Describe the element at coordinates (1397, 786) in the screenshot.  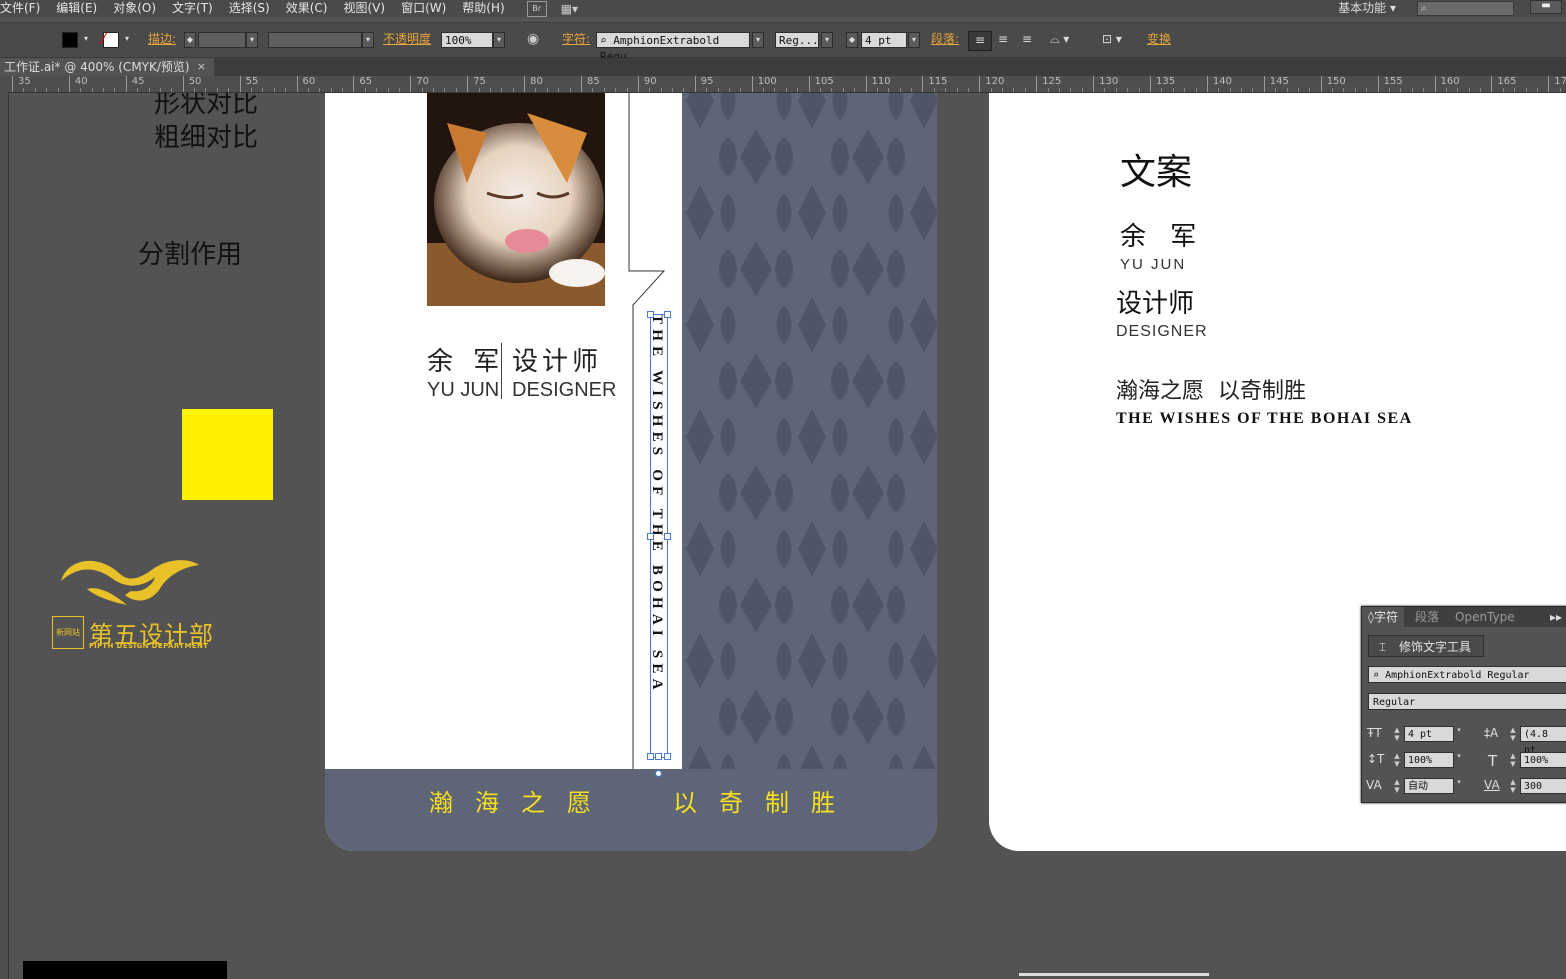
I see `kerning-spinner: ▲ ▼` at that location.